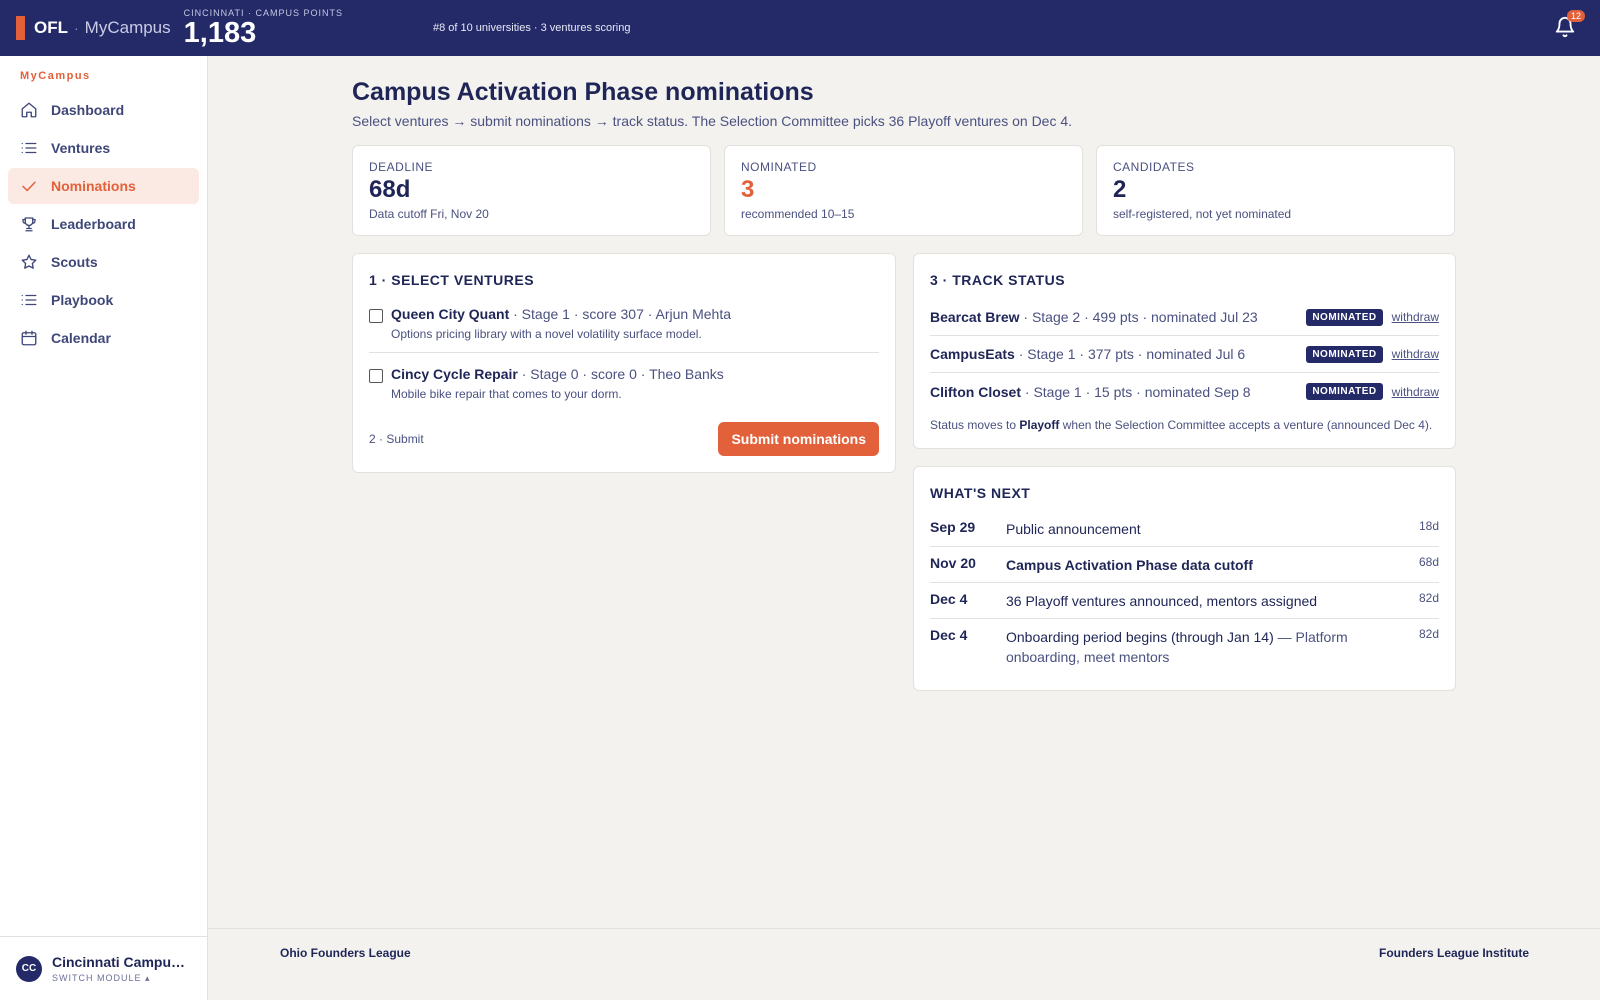 Image resolution: width=1600 pixels, height=1000 pixels. What do you see at coordinates (1428, 526) in the screenshot?
I see `event-days-left: 18d` at bounding box center [1428, 526].